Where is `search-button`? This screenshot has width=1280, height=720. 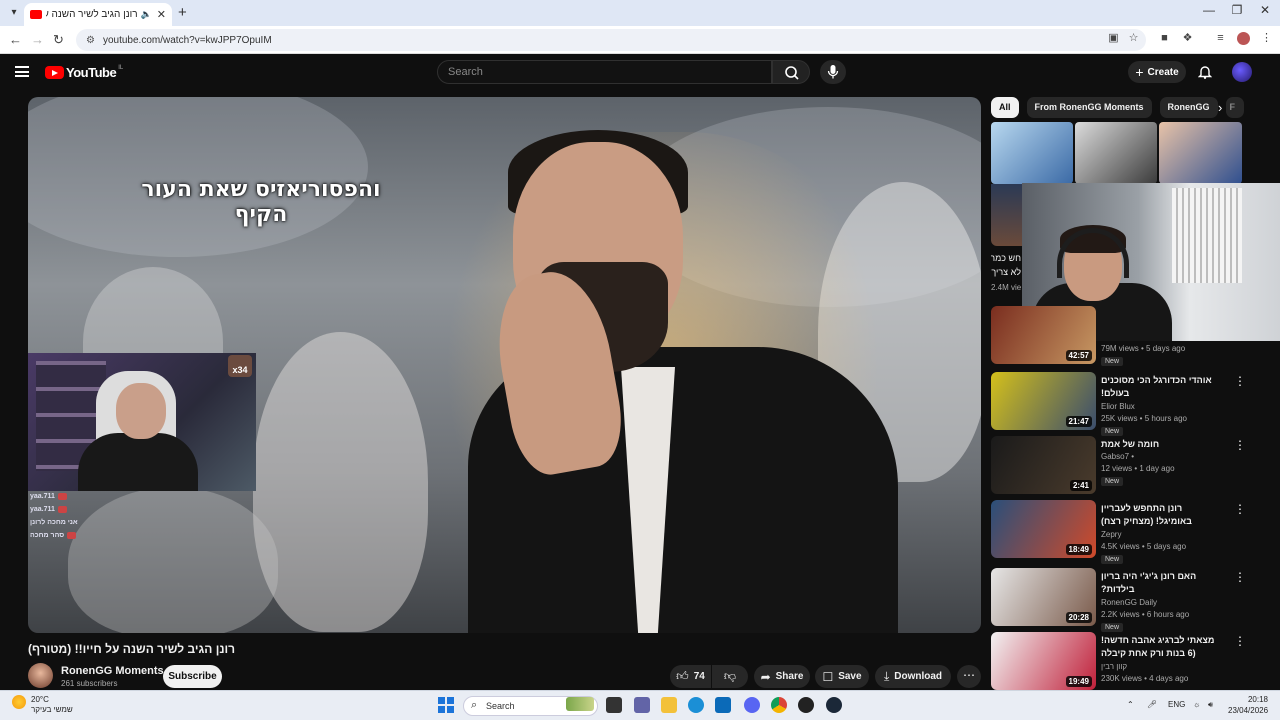 search-button is located at coordinates (791, 72).